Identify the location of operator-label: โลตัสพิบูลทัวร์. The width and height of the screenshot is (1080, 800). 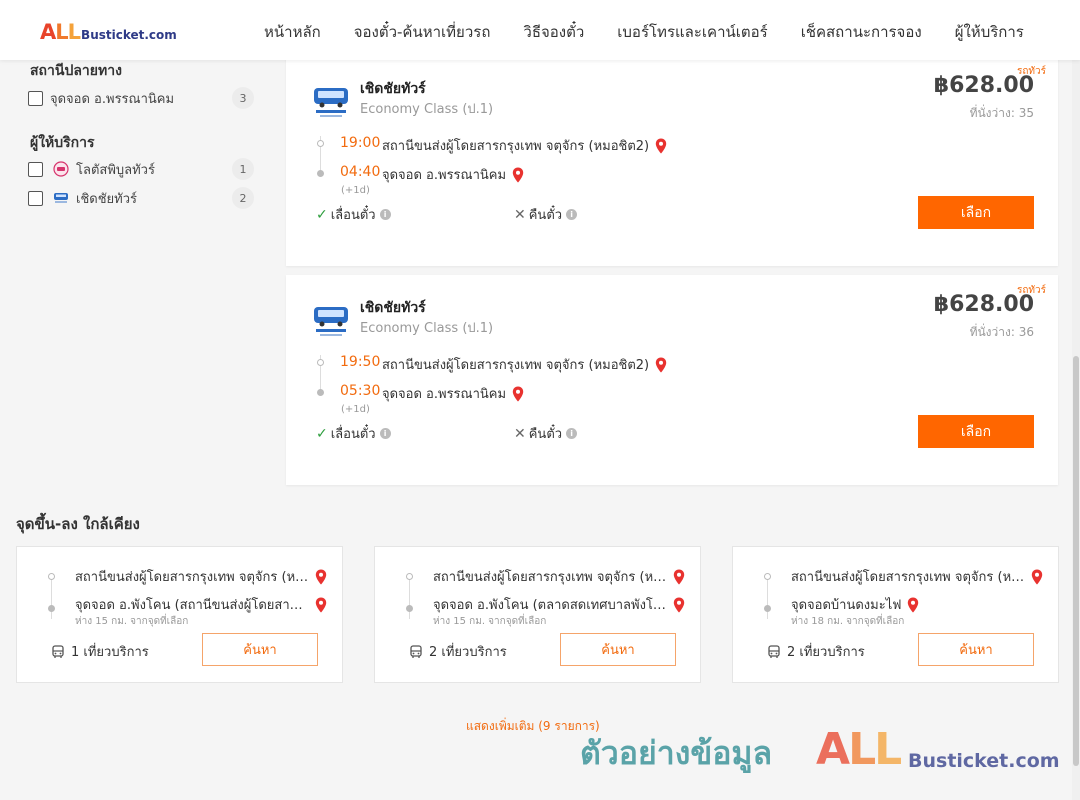
(115, 170).